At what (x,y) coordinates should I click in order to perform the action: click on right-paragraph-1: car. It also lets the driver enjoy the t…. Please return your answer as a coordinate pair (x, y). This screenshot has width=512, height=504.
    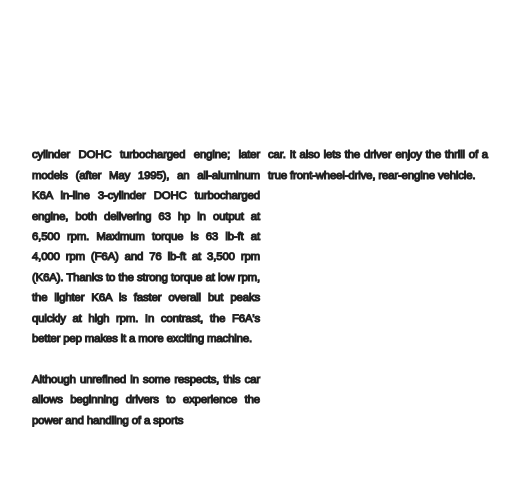
    Looking at the image, I should click on (377, 166).